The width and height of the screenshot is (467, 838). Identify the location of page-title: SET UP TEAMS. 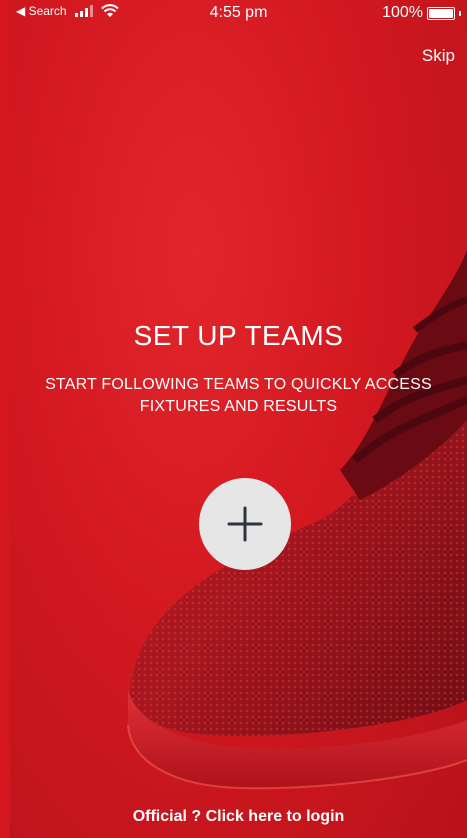
(238, 335).